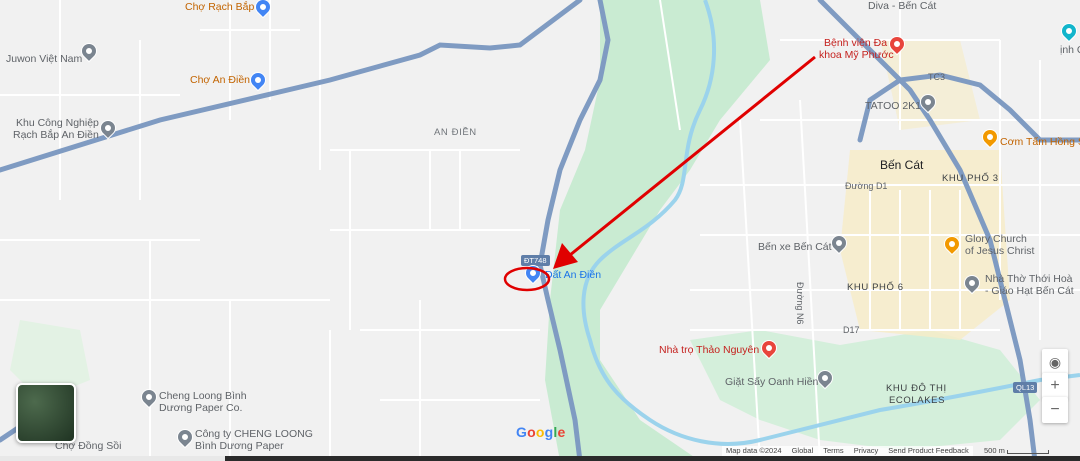 The image size is (1080, 461). What do you see at coordinates (866, 451) in the screenshot?
I see `privacy-link: Privacy` at bounding box center [866, 451].